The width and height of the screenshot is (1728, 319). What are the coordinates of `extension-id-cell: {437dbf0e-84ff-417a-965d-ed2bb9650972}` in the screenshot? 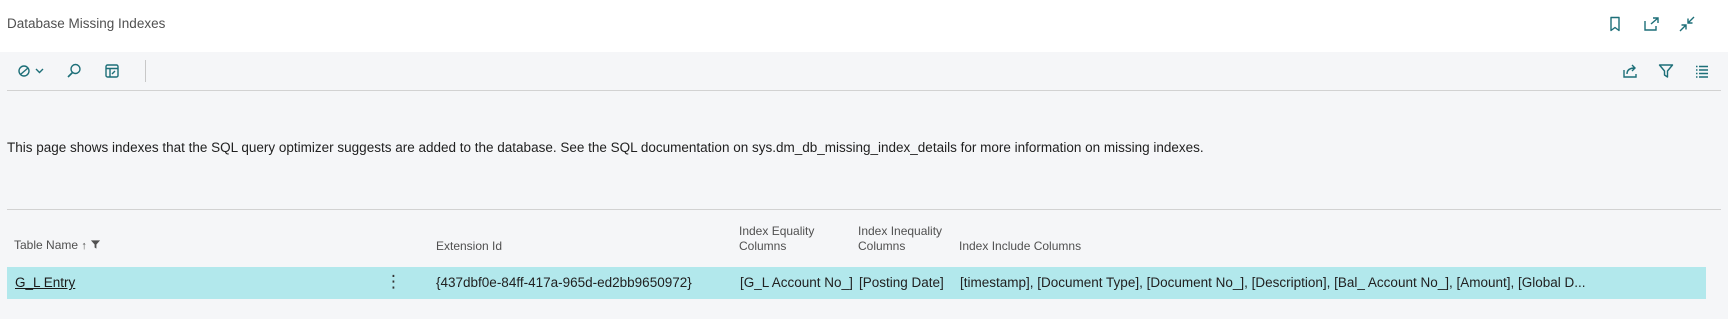 It's located at (564, 282).